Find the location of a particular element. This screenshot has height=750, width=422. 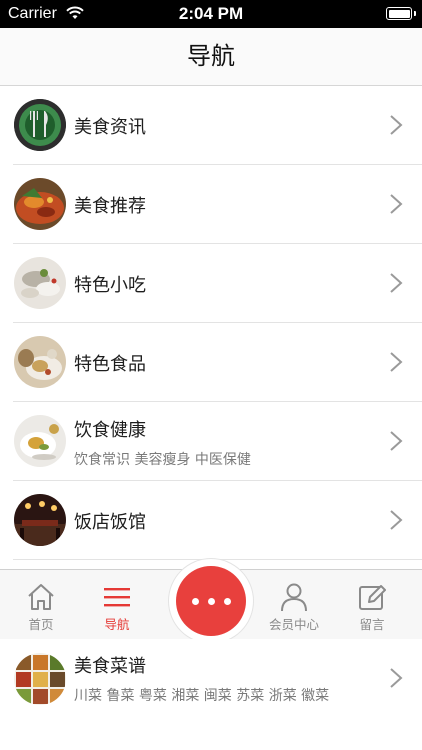

tab-message: 留言 is located at coordinates (372, 604).